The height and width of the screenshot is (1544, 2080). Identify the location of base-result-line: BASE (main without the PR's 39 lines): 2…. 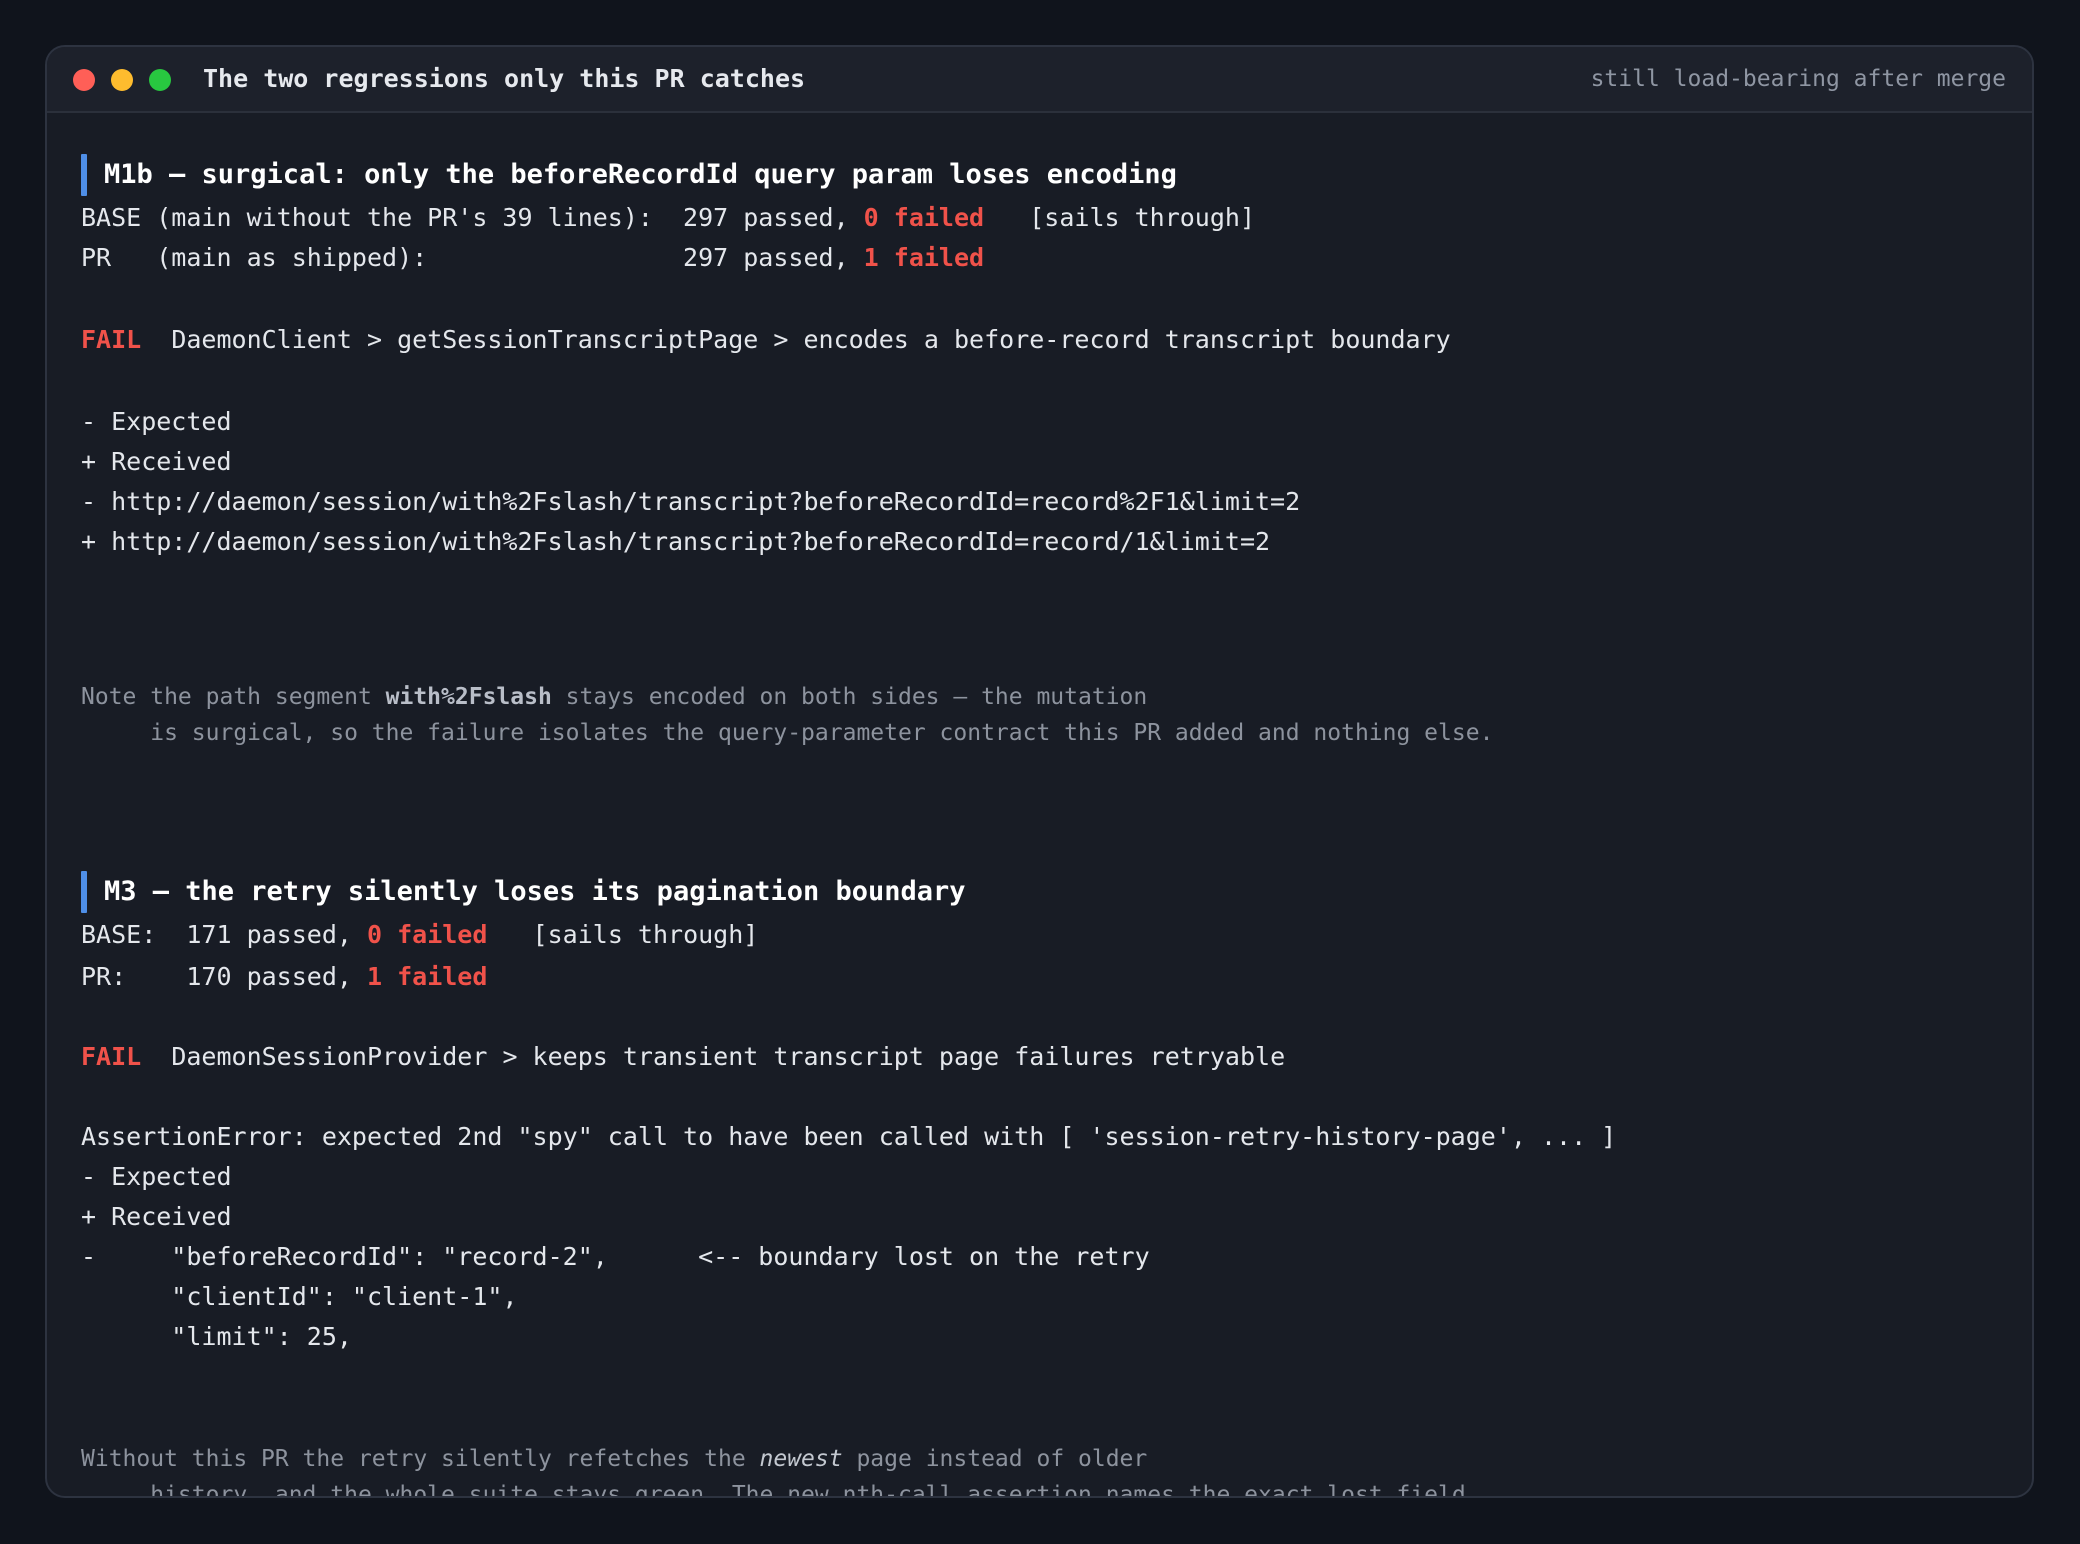
(668, 218).